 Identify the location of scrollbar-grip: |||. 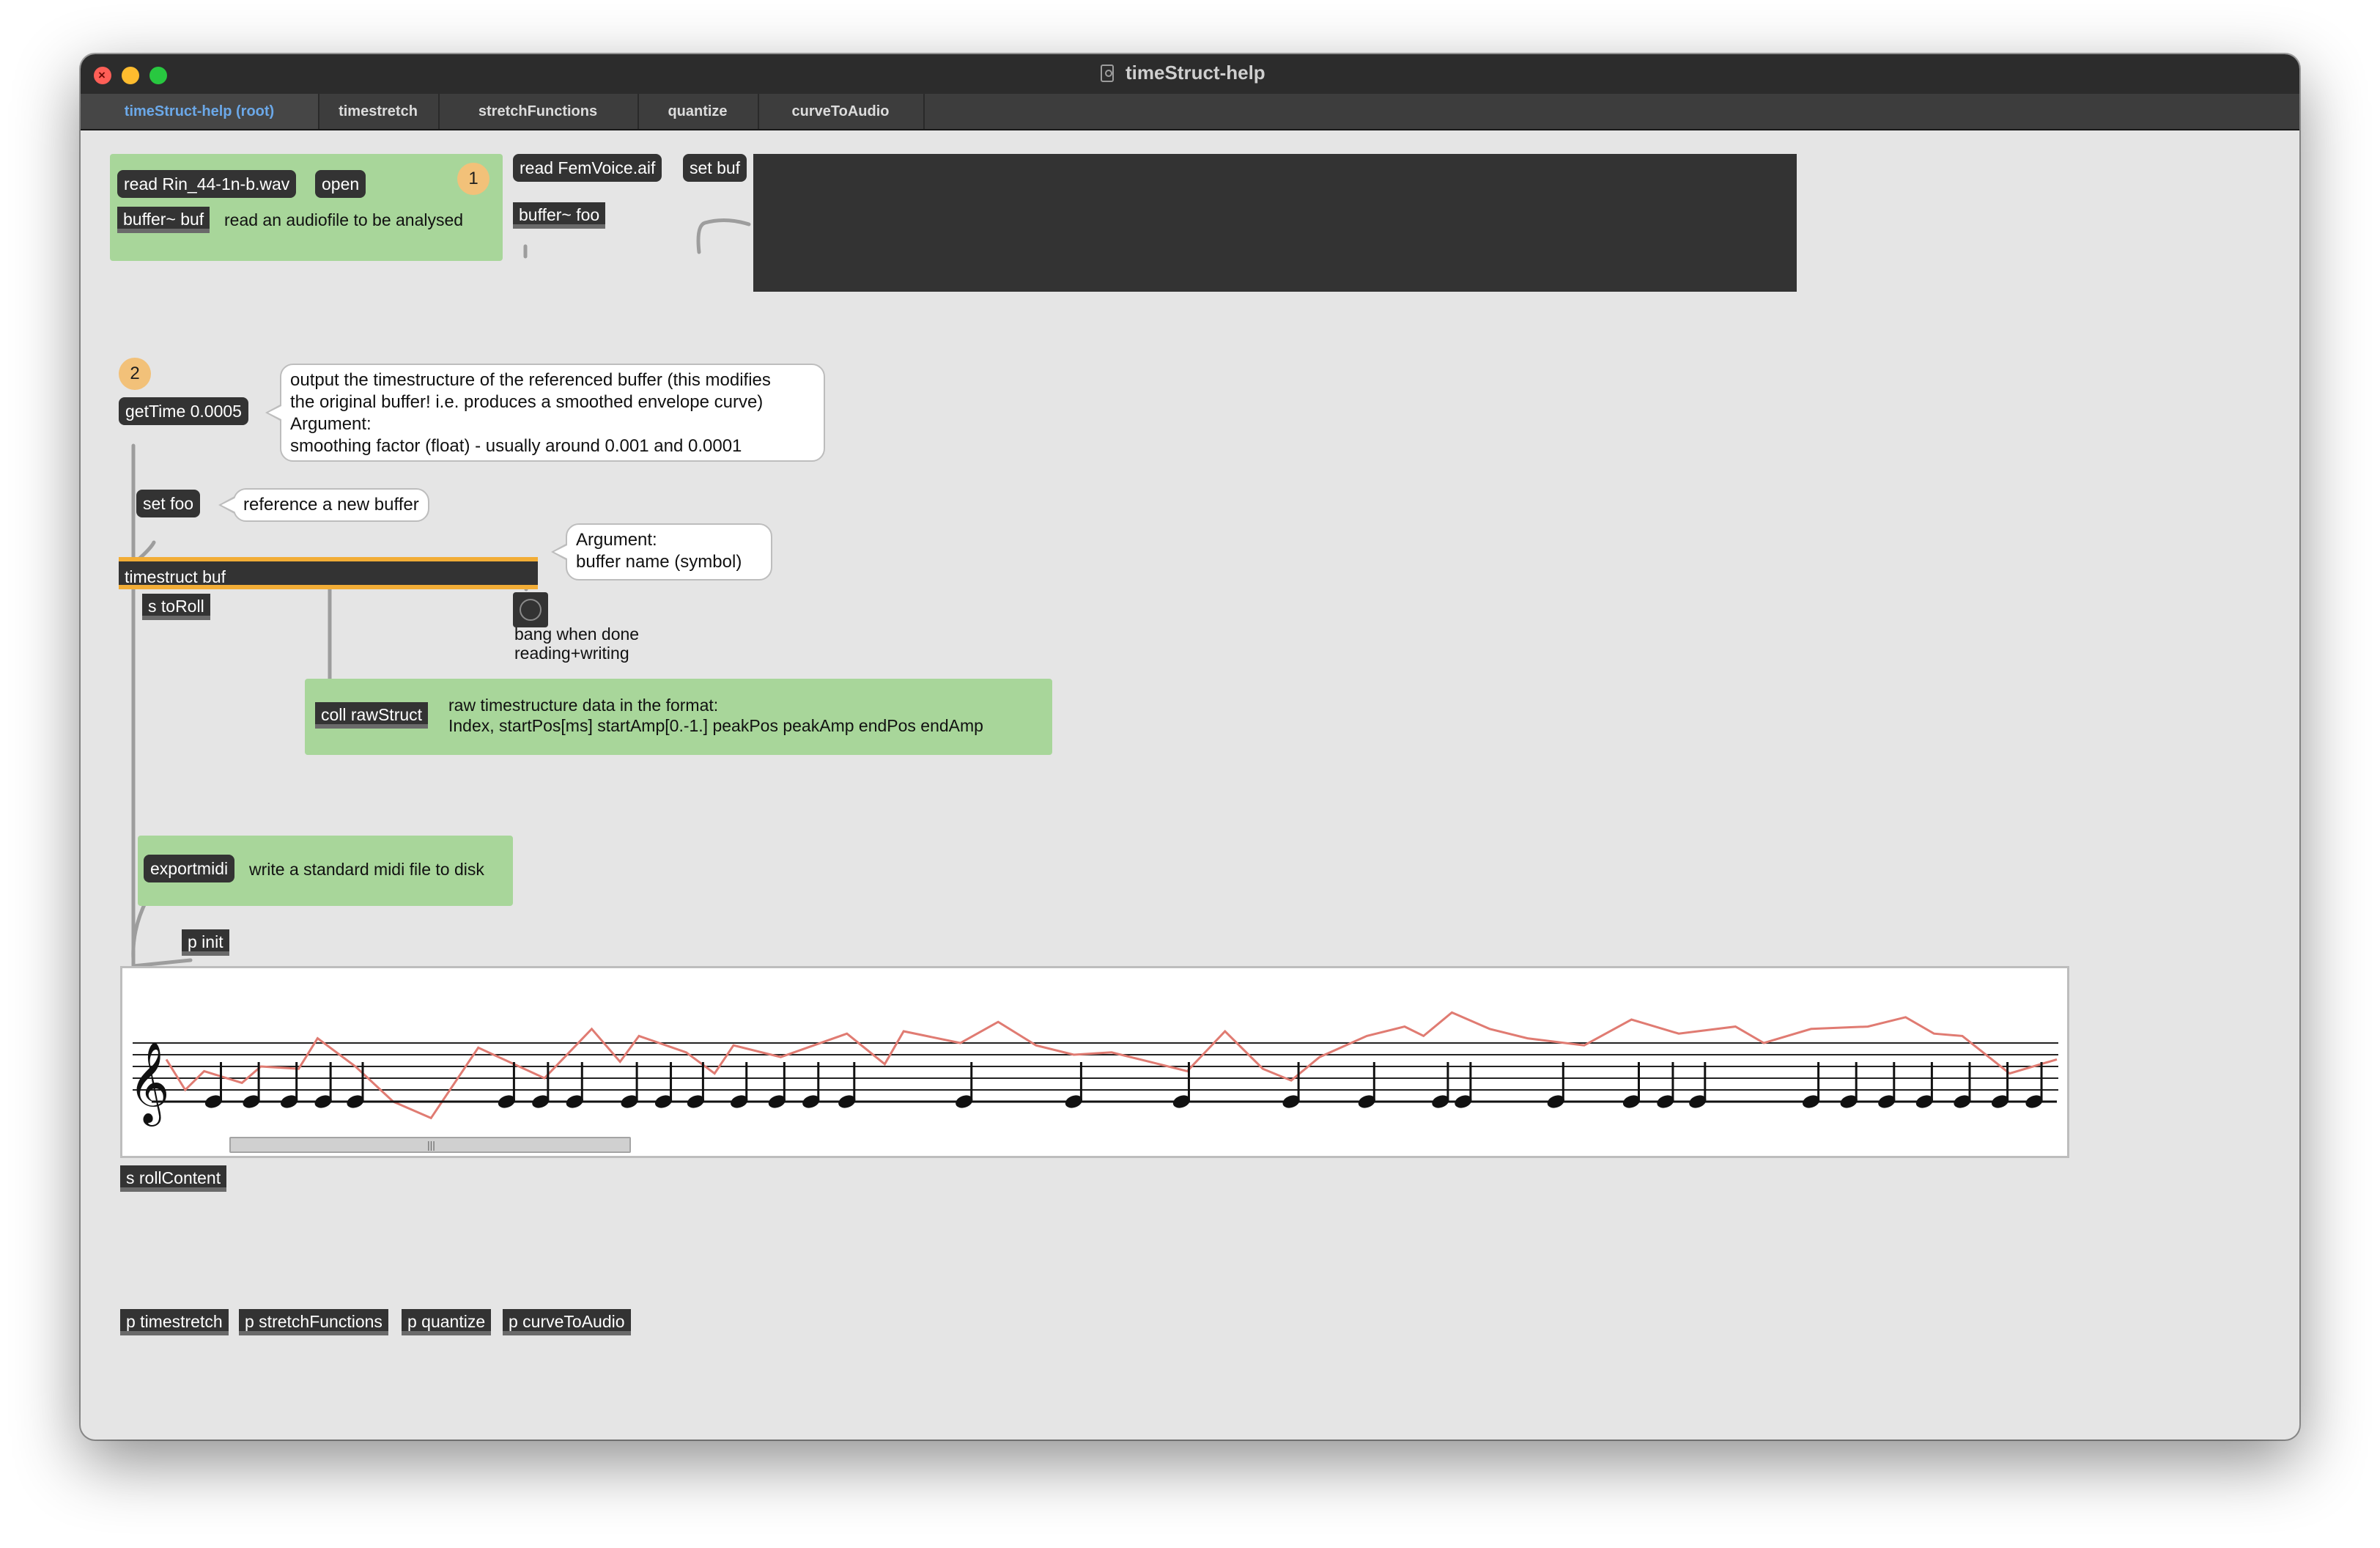
(431, 1145).